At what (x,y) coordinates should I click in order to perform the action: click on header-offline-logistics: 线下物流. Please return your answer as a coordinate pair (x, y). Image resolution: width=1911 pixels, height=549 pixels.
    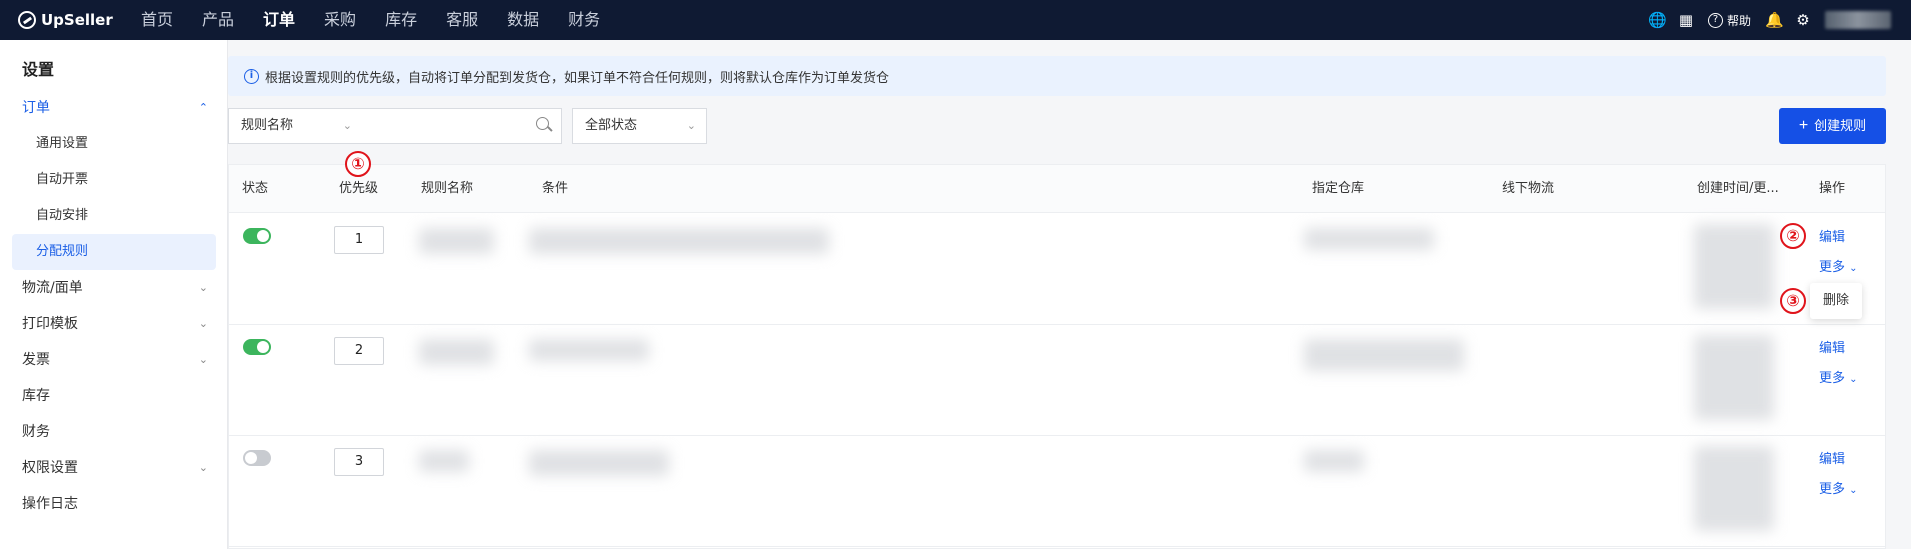
    Looking at the image, I should click on (1528, 188).